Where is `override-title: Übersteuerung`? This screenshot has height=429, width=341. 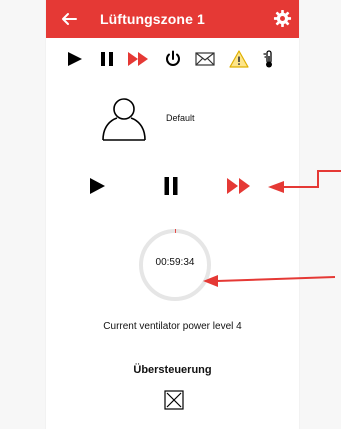
override-title: Übersteuerung is located at coordinates (172, 370).